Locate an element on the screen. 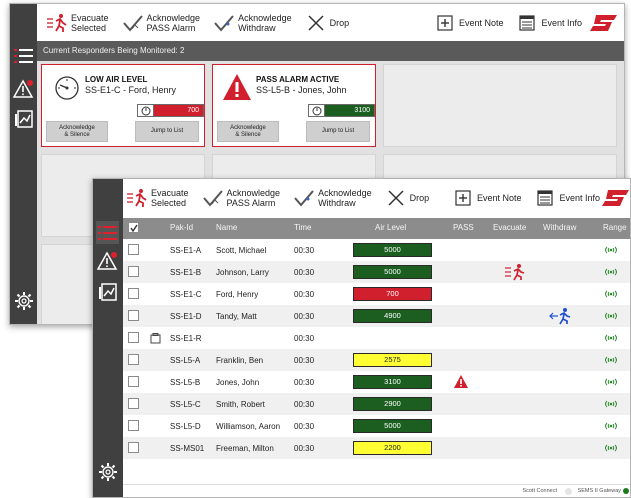 Image resolution: width=631 pixels, height=498 pixels. checkmark-withdraw-icon is located at coordinates (304, 198).